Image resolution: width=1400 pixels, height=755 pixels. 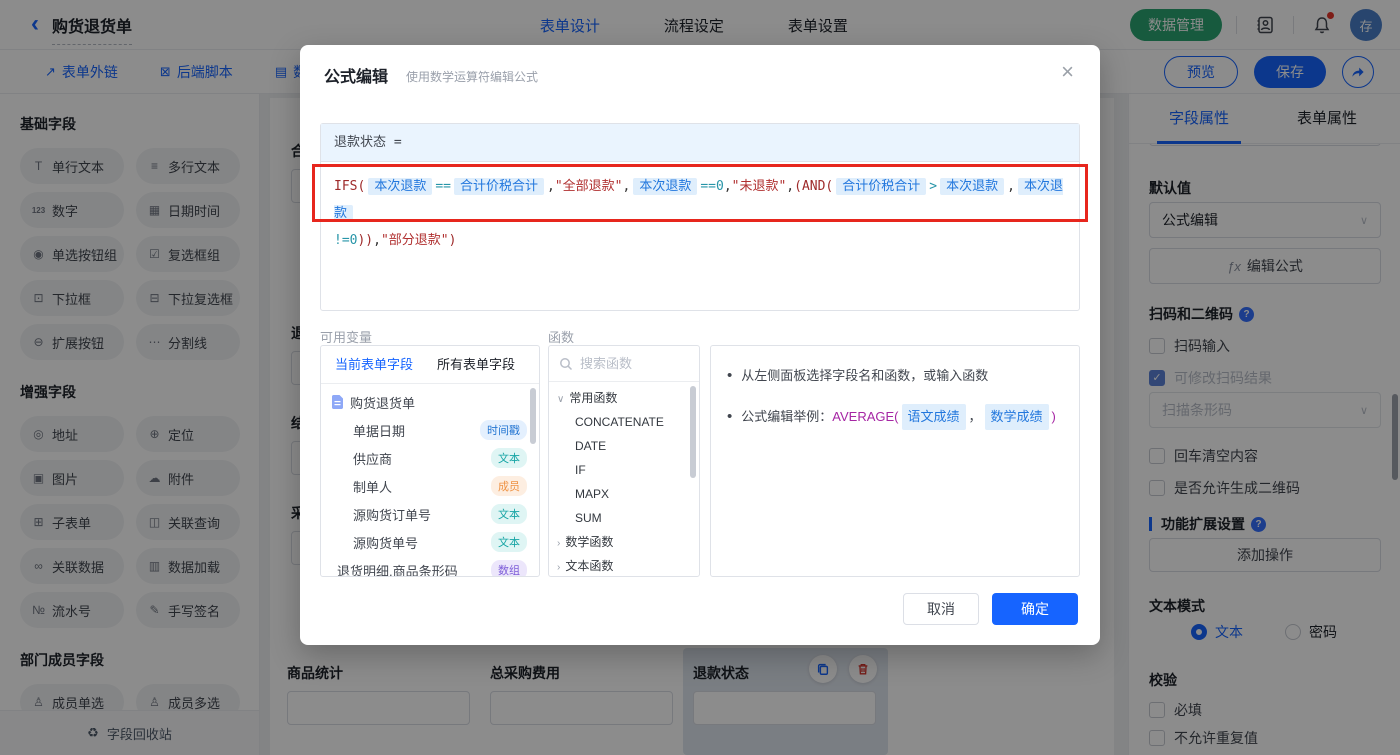 I want to click on function-item: CONCATENATE, so click(x=624, y=422).